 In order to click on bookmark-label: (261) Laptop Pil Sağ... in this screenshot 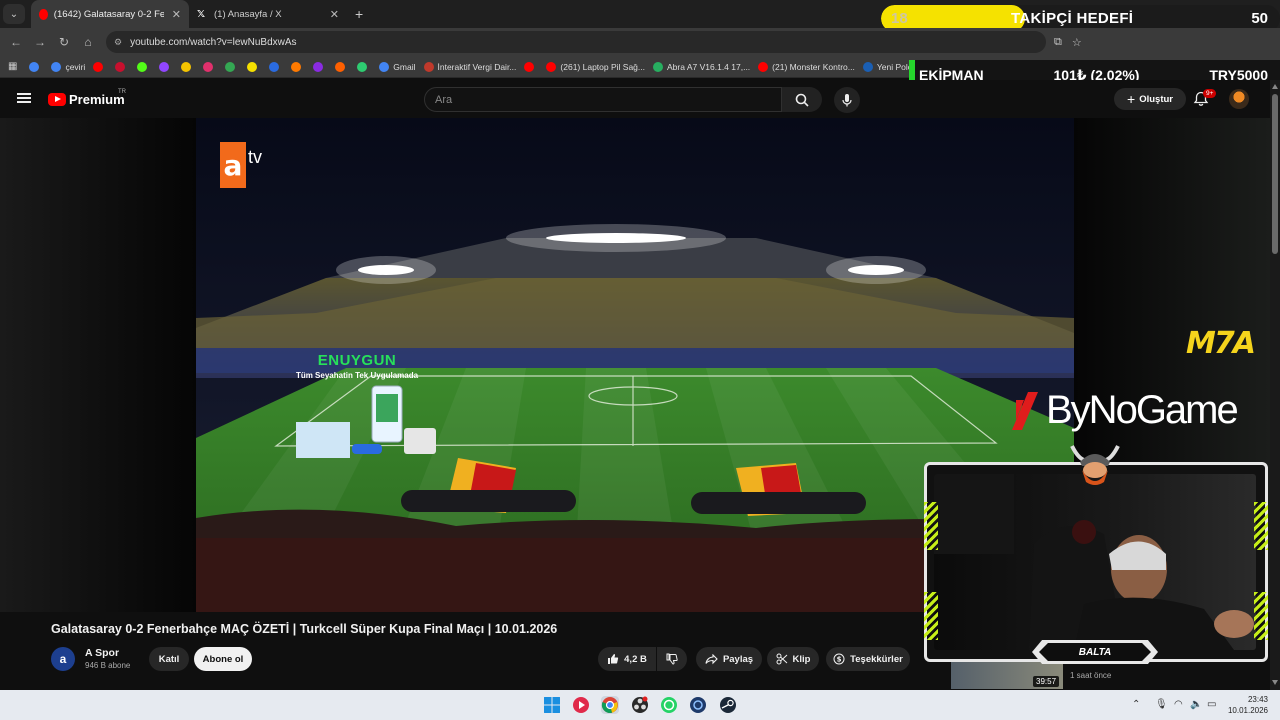, I will do `click(602, 66)`.